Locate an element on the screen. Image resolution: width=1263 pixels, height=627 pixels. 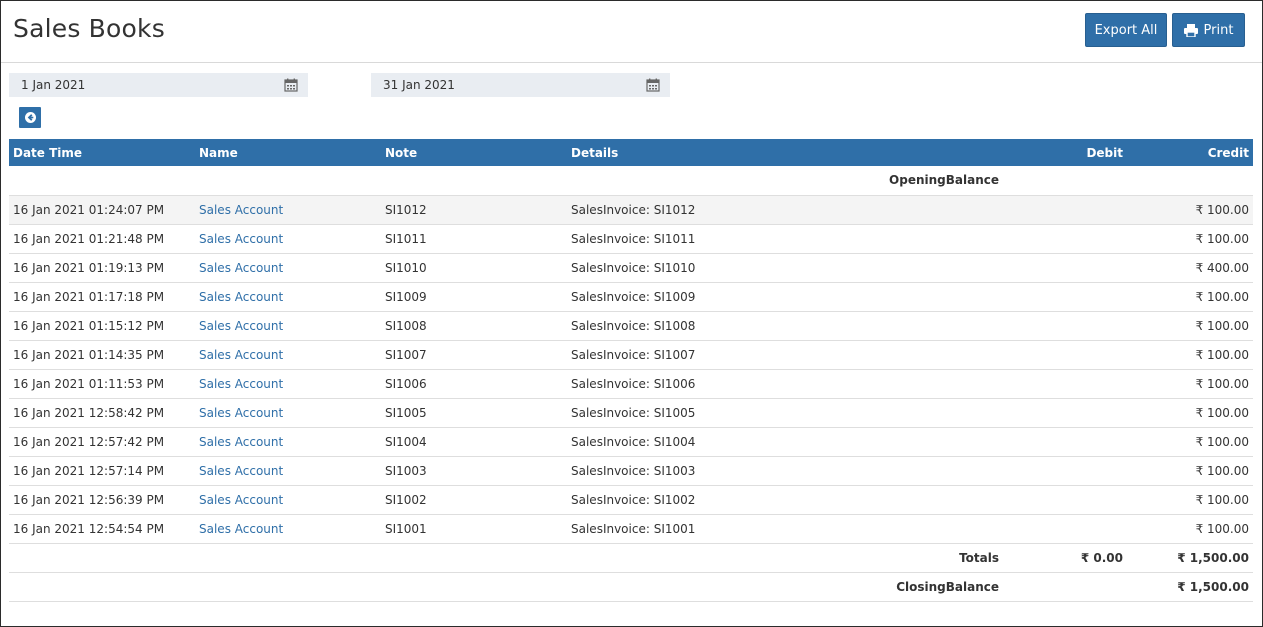
header-details: Details is located at coordinates (785, 152).